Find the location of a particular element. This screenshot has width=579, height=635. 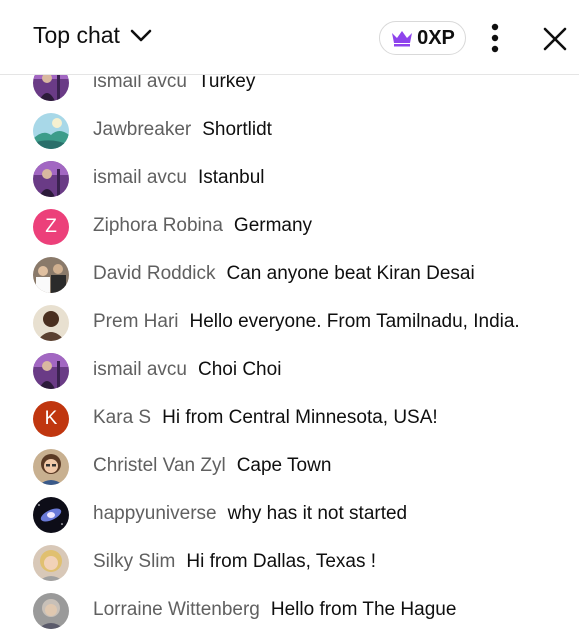

author-name: Lorraine Wittenberg is located at coordinates (176, 609).